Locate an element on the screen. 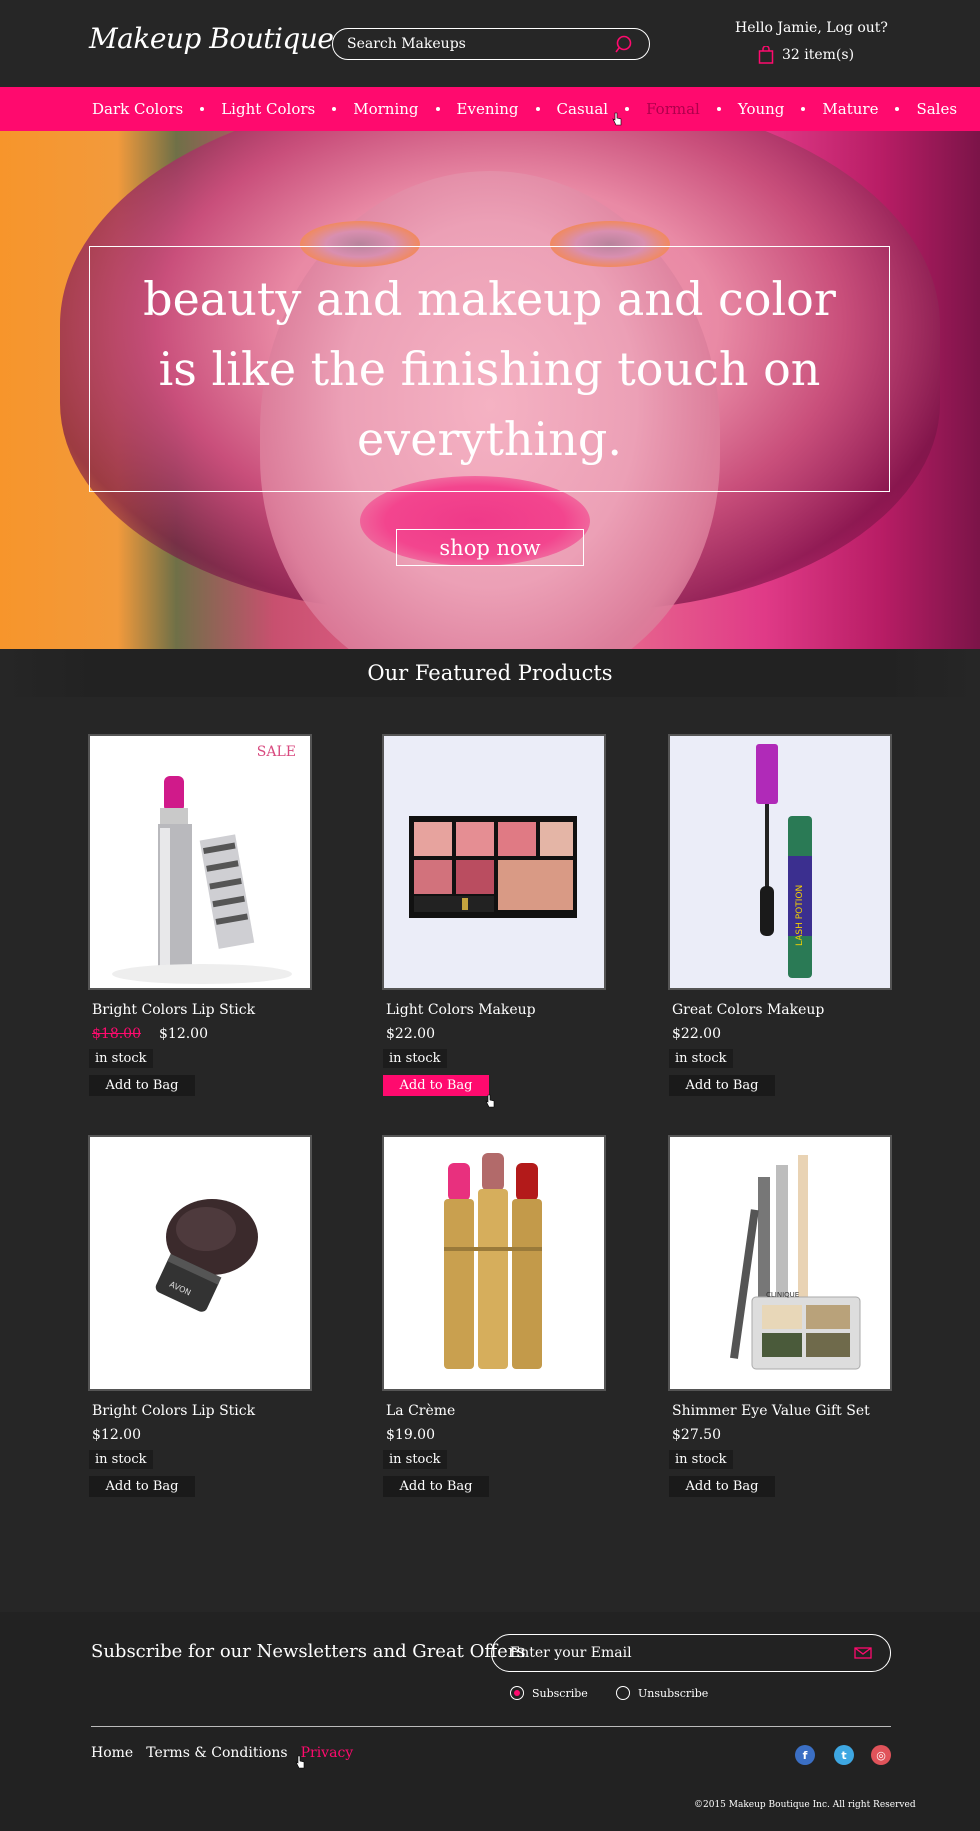 The image size is (980, 1831). footer-links: Home Terms & Conditions Privacy is located at coordinates (222, 1753).